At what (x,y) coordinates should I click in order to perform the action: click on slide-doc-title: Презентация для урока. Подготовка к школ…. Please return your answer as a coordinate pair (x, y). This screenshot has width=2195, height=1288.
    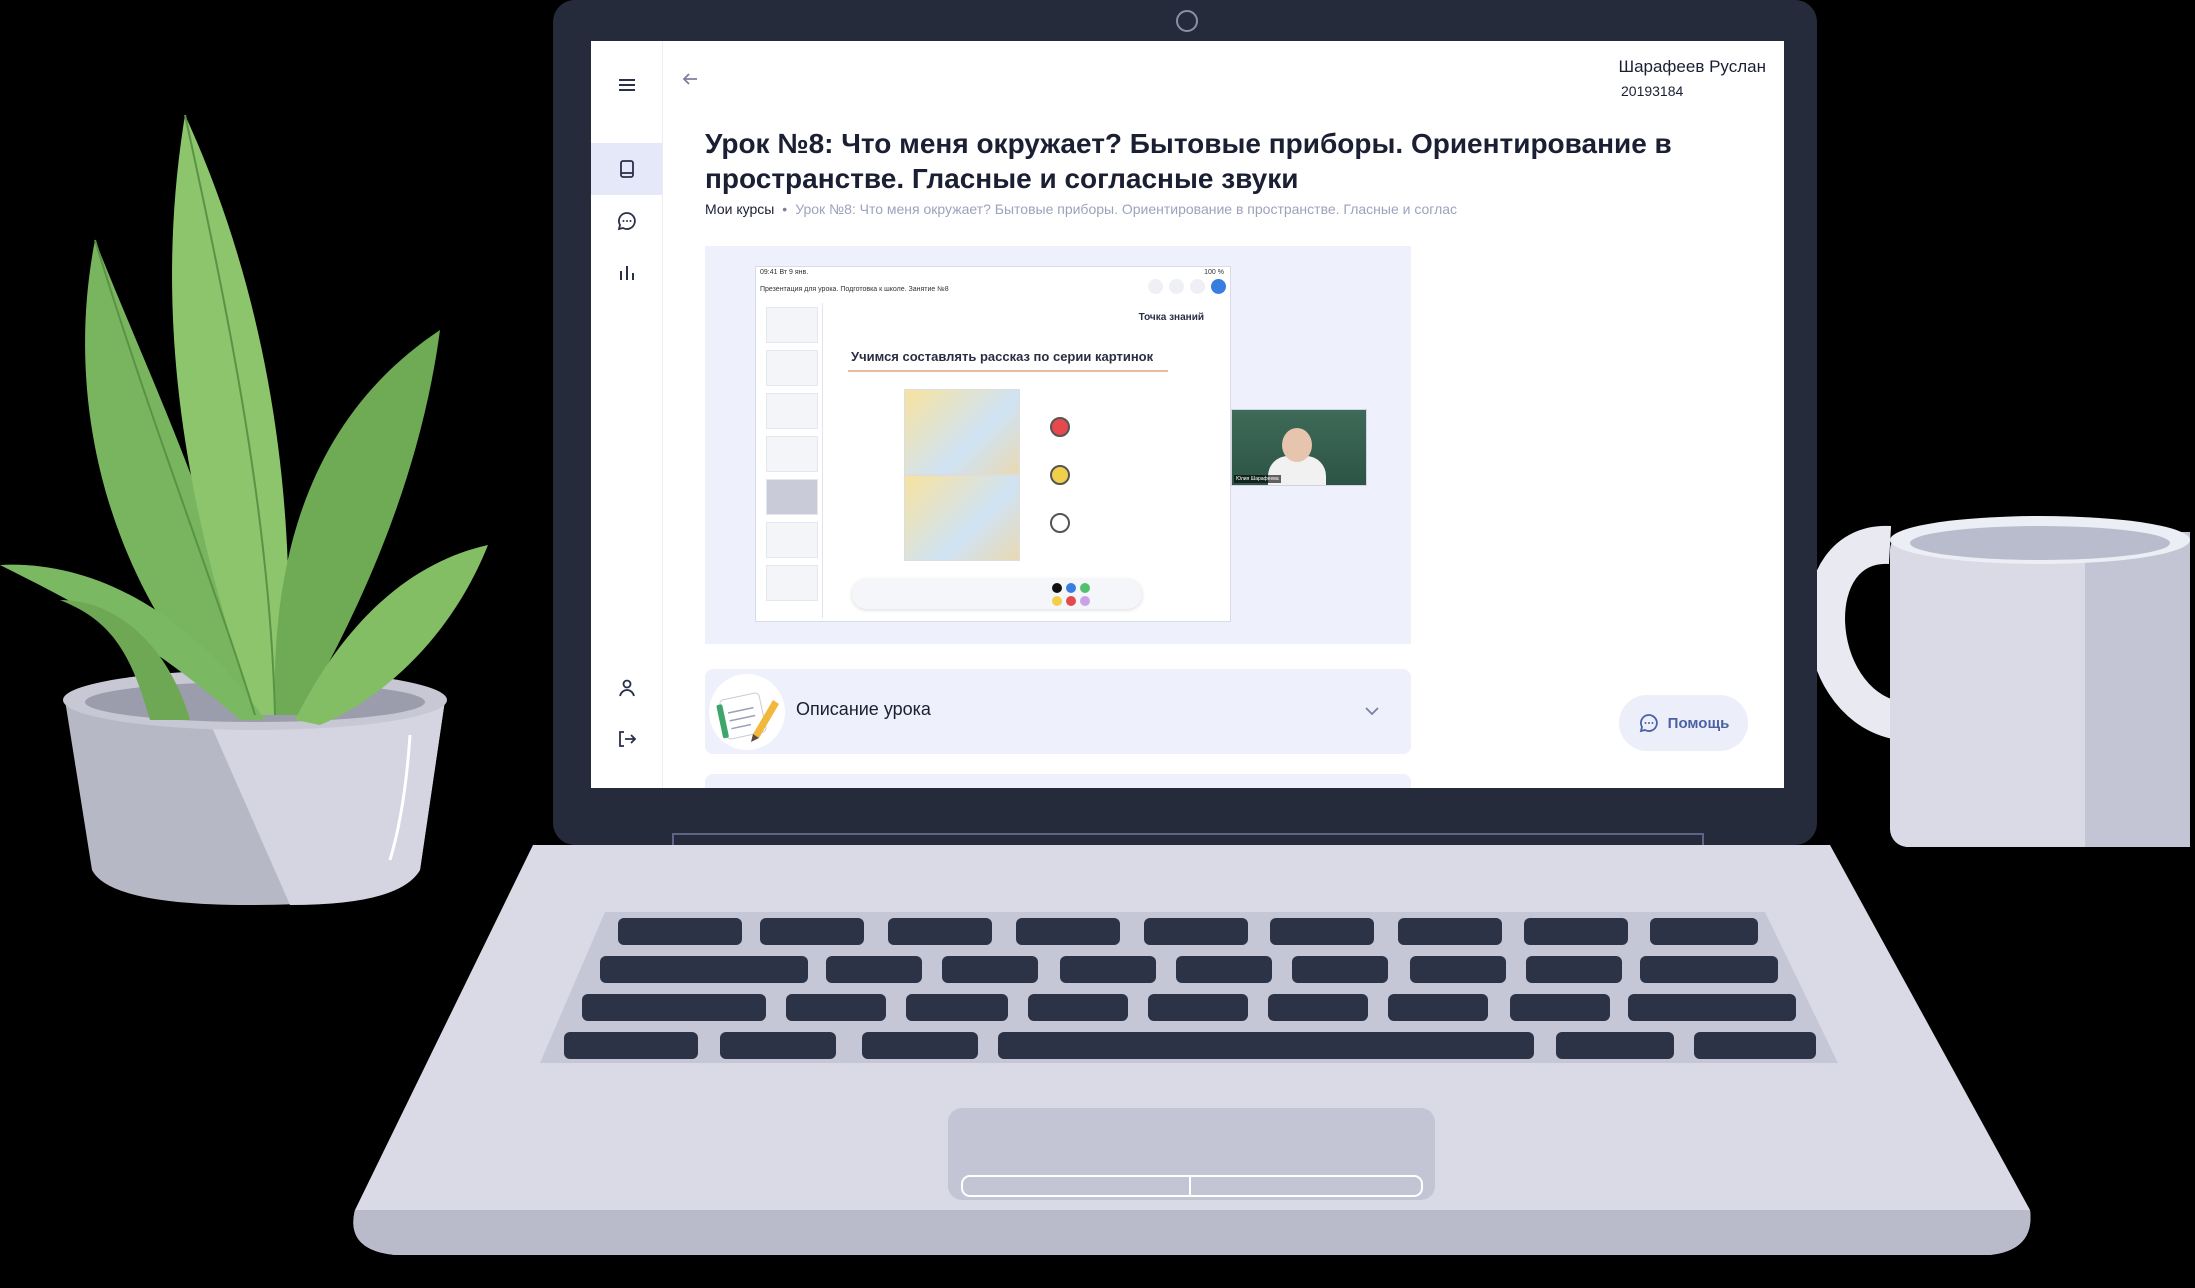
    Looking at the image, I should click on (854, 289).